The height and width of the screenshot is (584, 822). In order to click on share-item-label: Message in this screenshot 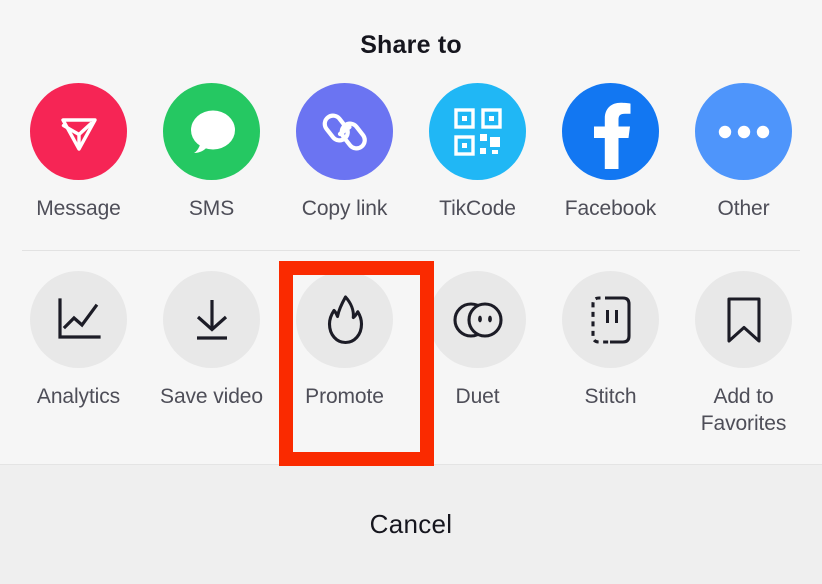, I will do `click(78, 208)`.